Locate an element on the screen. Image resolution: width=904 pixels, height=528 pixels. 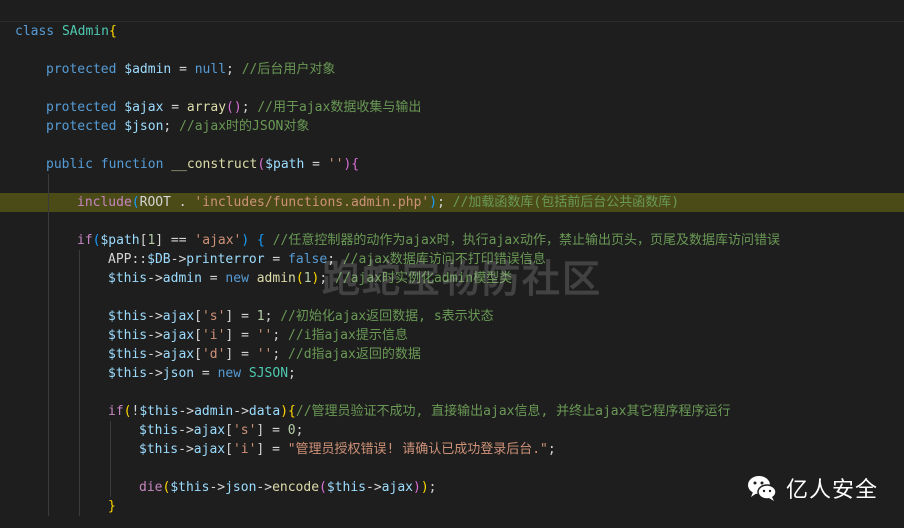
code-token: } is located at coordinates (112, 506).